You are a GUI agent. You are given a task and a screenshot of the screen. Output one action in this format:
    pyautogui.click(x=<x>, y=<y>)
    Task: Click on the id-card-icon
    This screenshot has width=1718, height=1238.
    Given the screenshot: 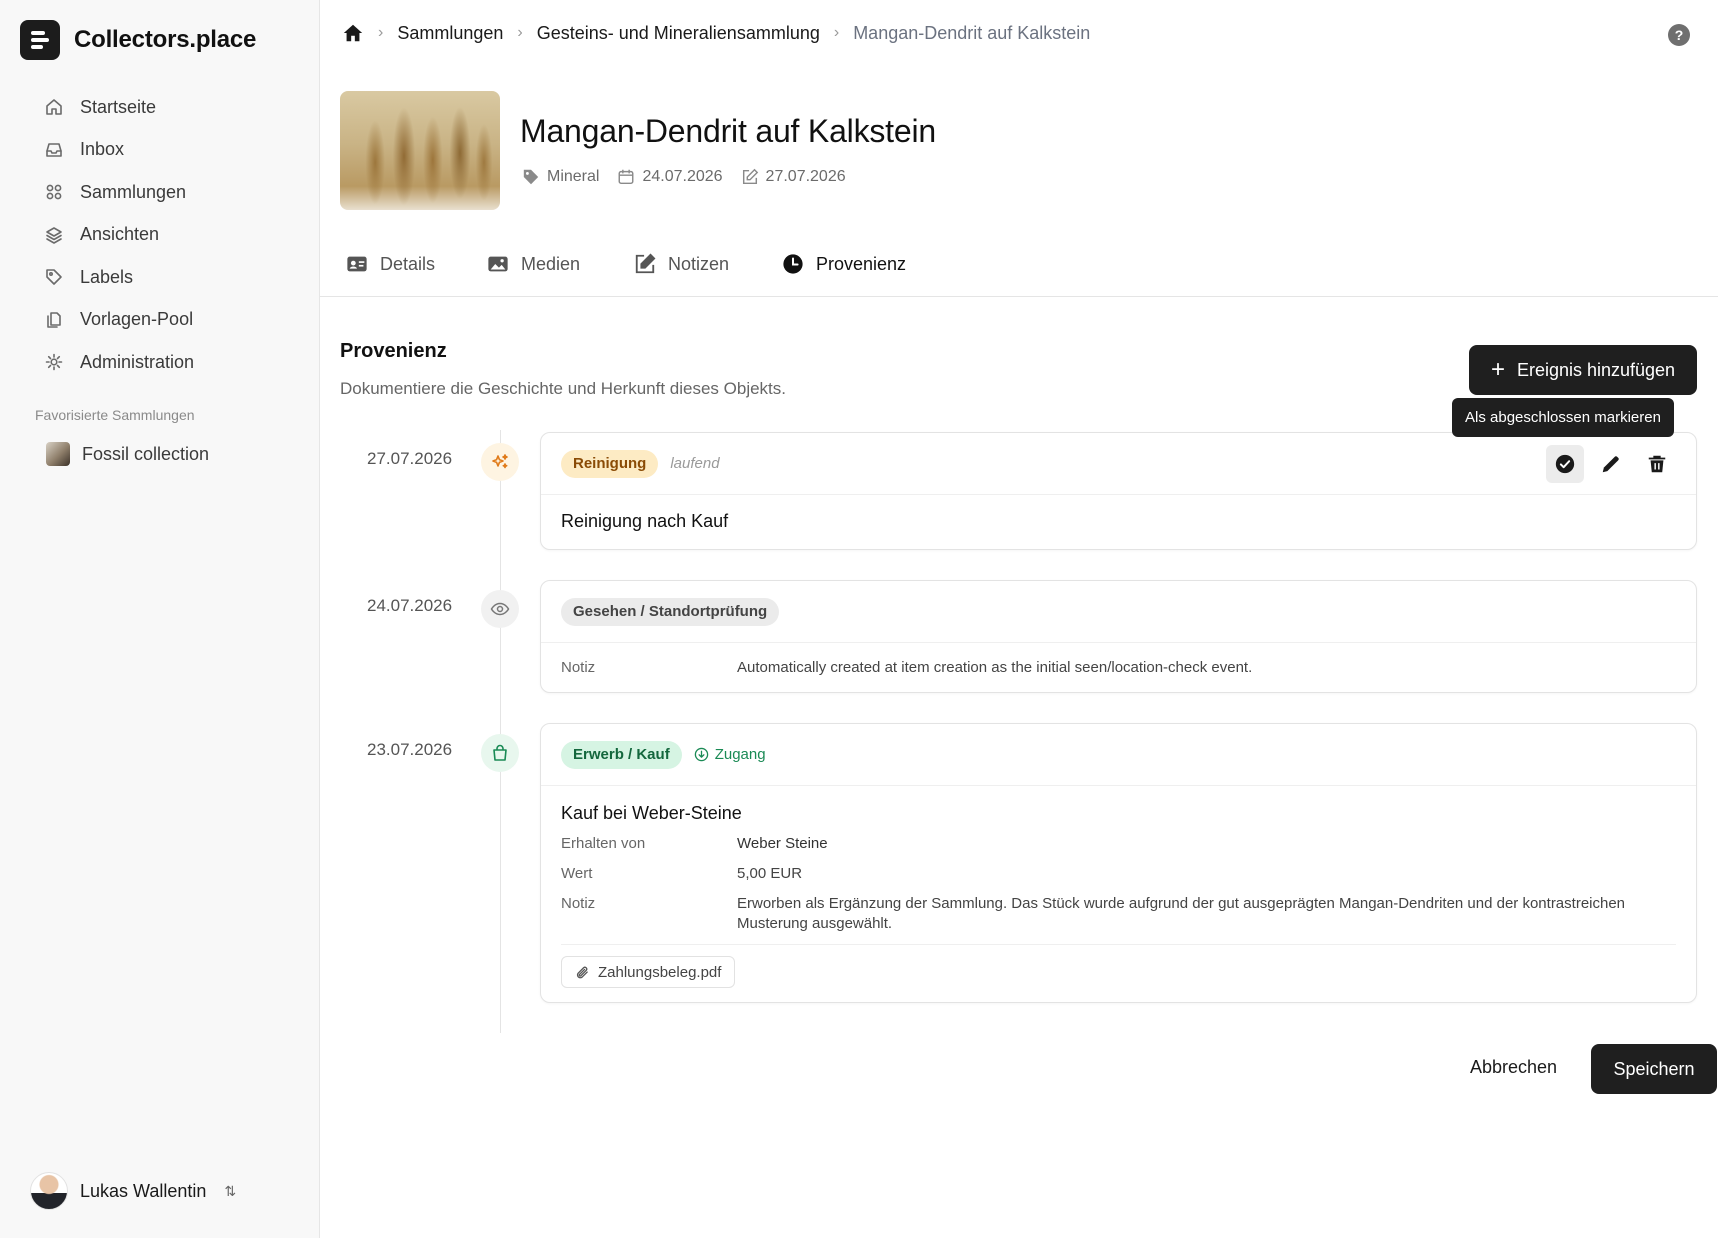 What is the action you would take?
    pyautogui.click(x=357, y=264)
    